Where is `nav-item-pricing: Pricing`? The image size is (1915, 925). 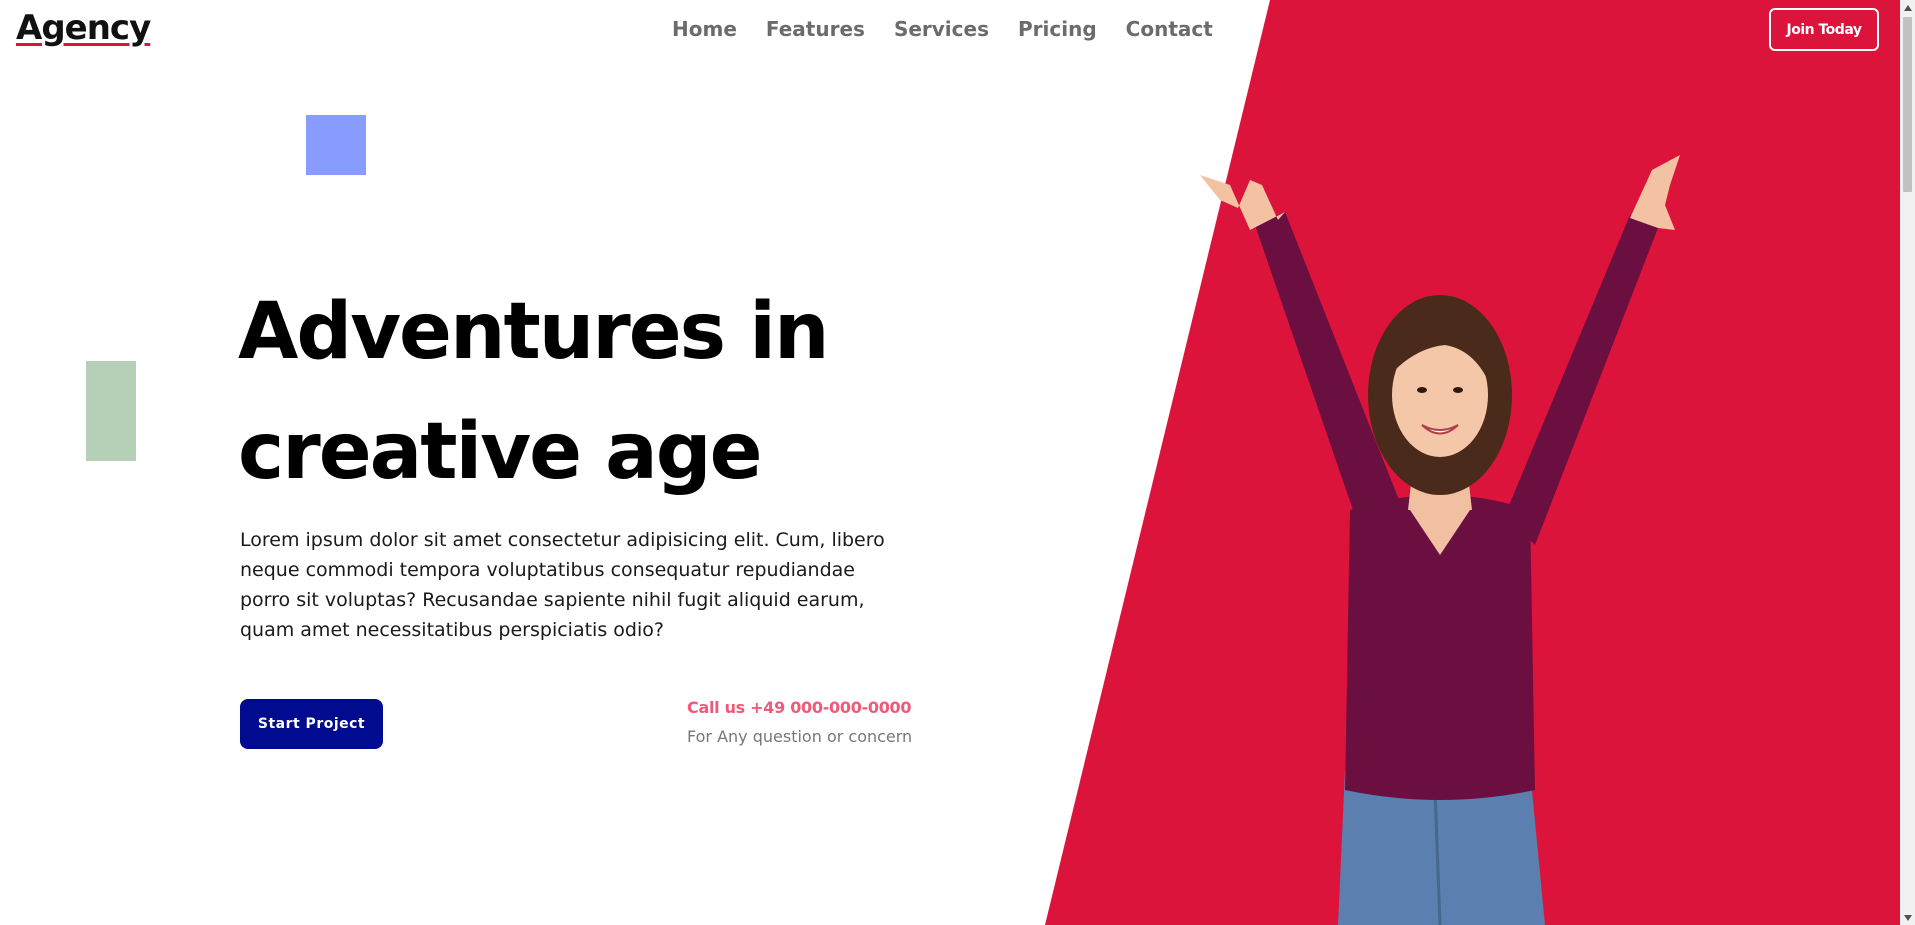 nav-item-pricing: Pricing is located at coordinates (1057, 29).